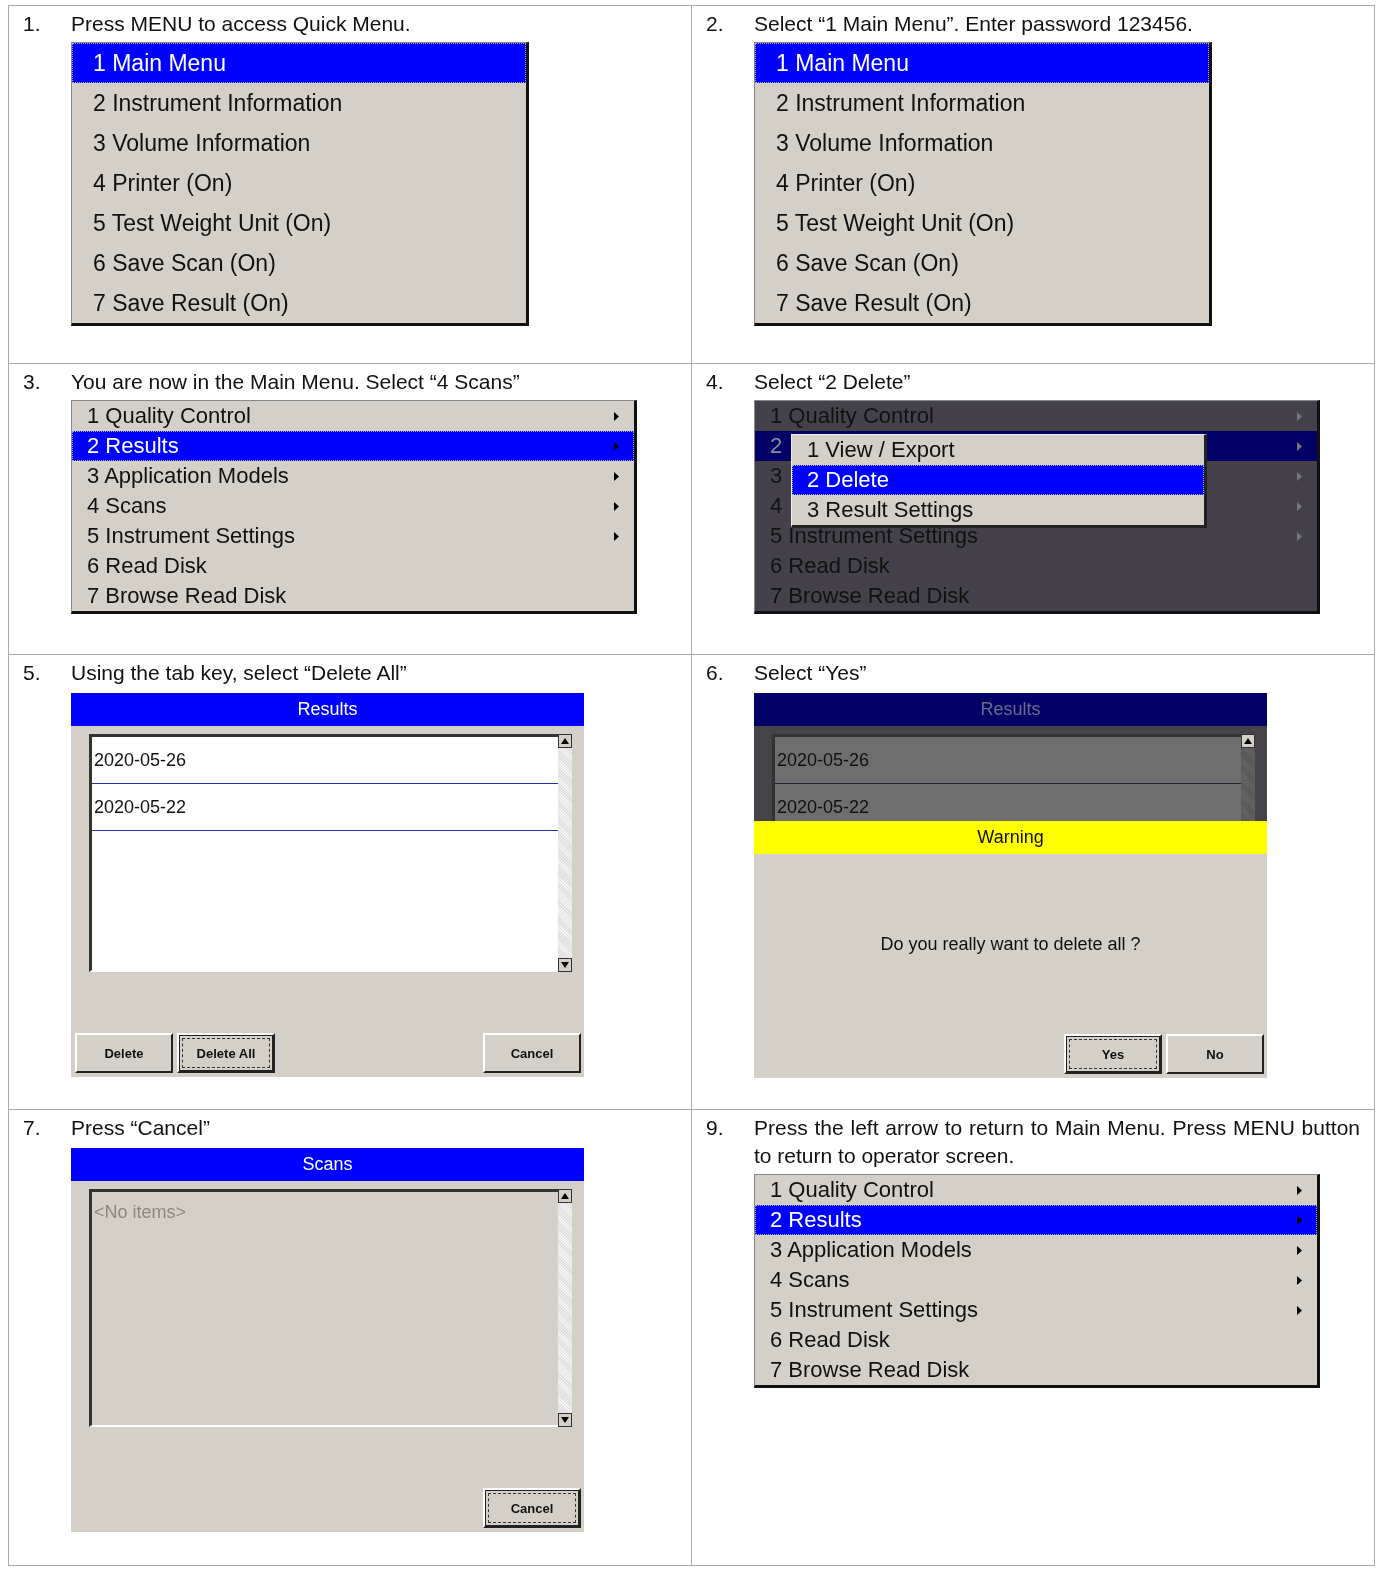 The height and width of the screenshot is (1569, 1379). Describe the element at coordinates (715, 673) in the screenshot. I see `step-number: 6.` at that location.